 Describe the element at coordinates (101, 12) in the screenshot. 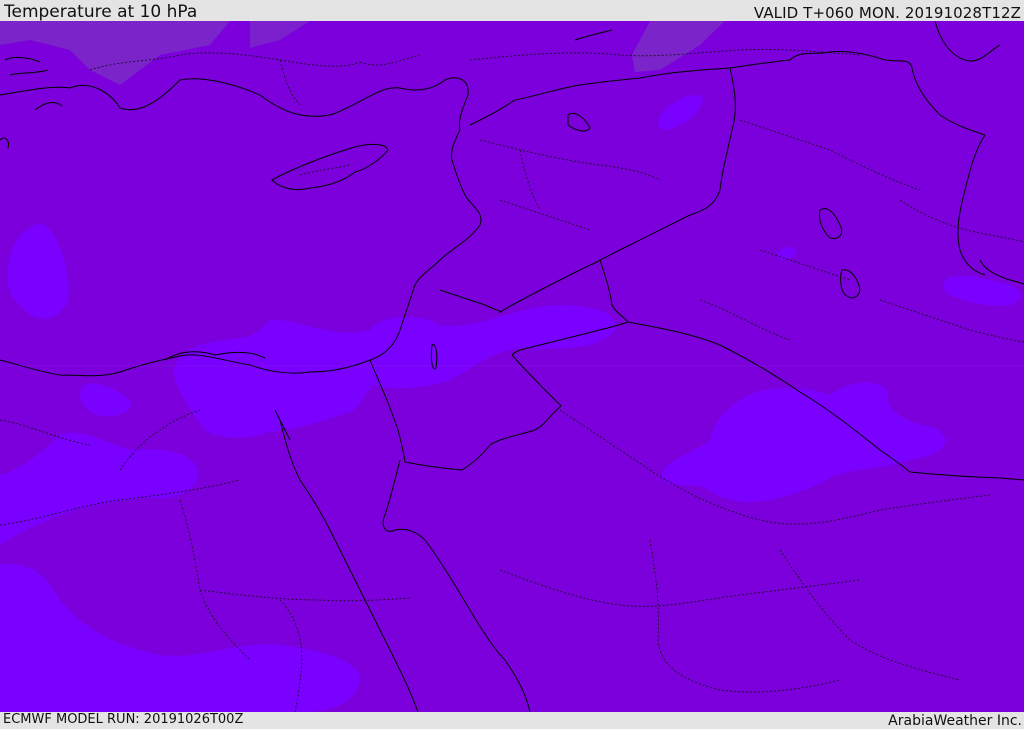

I see `map-title: Temperature at 10 hPa` at that location.